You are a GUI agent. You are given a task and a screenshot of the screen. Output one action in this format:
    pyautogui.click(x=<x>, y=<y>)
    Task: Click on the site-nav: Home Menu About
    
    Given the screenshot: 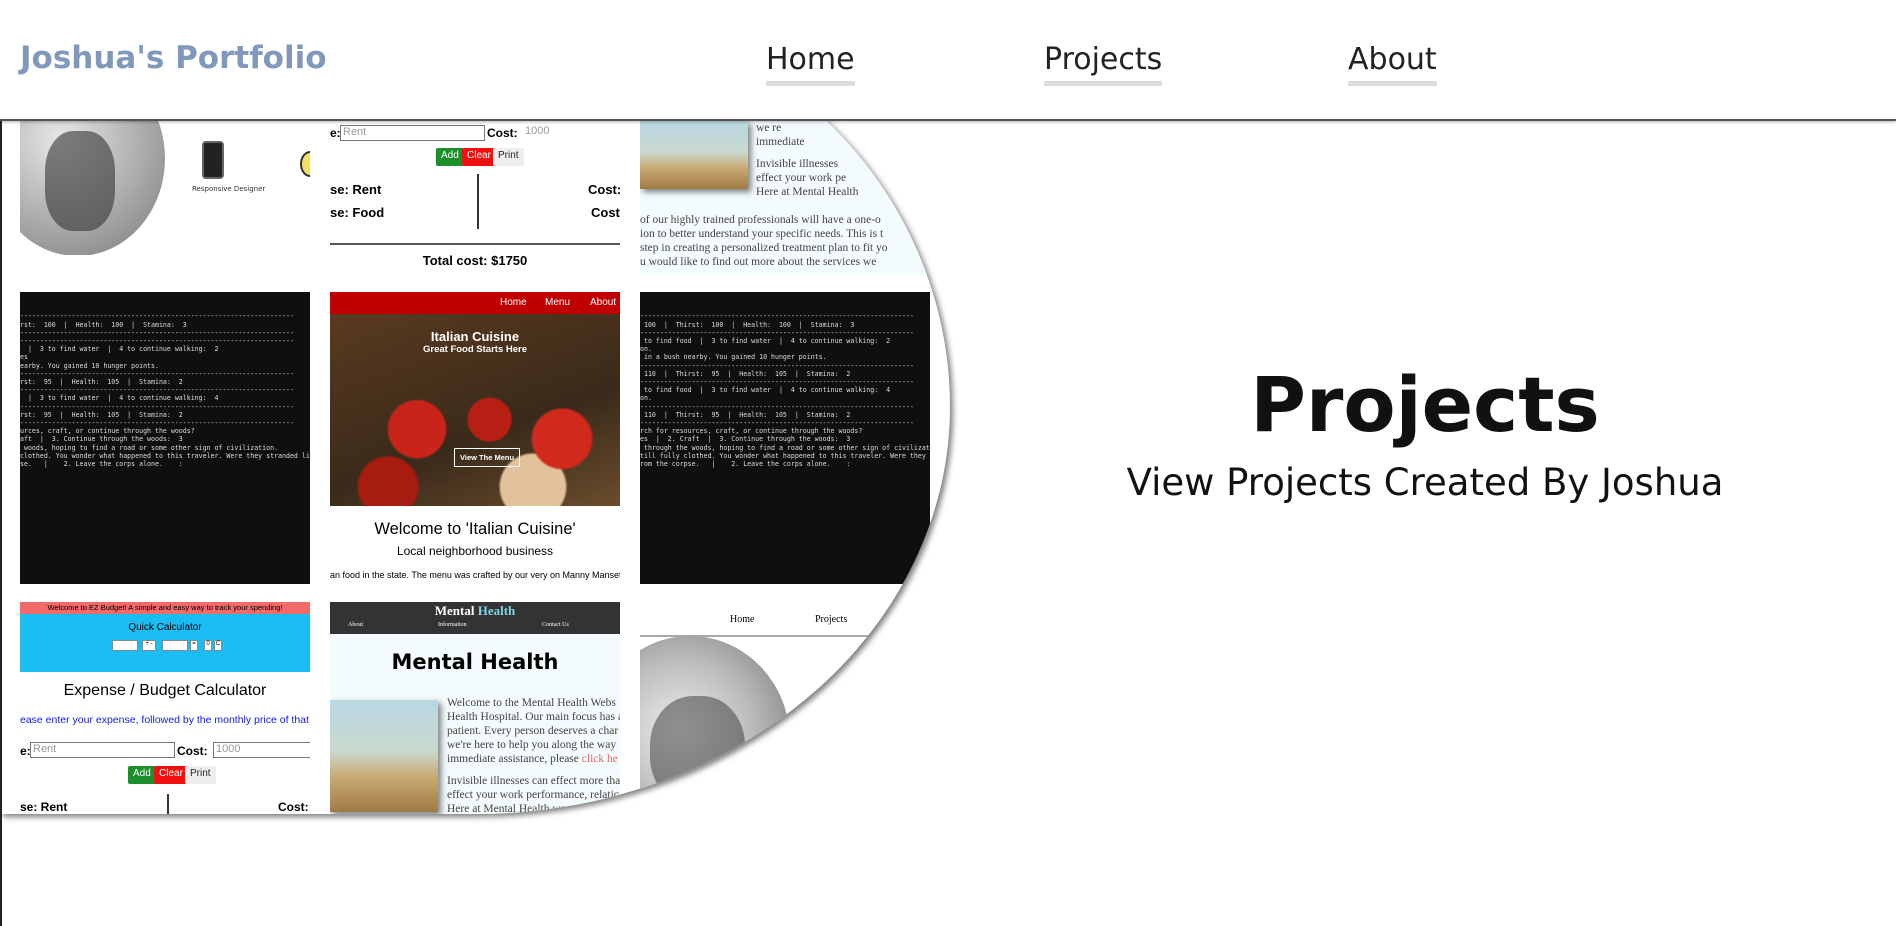 What is the action you would take?
    pyautogui.click(x=475, y=303)
    